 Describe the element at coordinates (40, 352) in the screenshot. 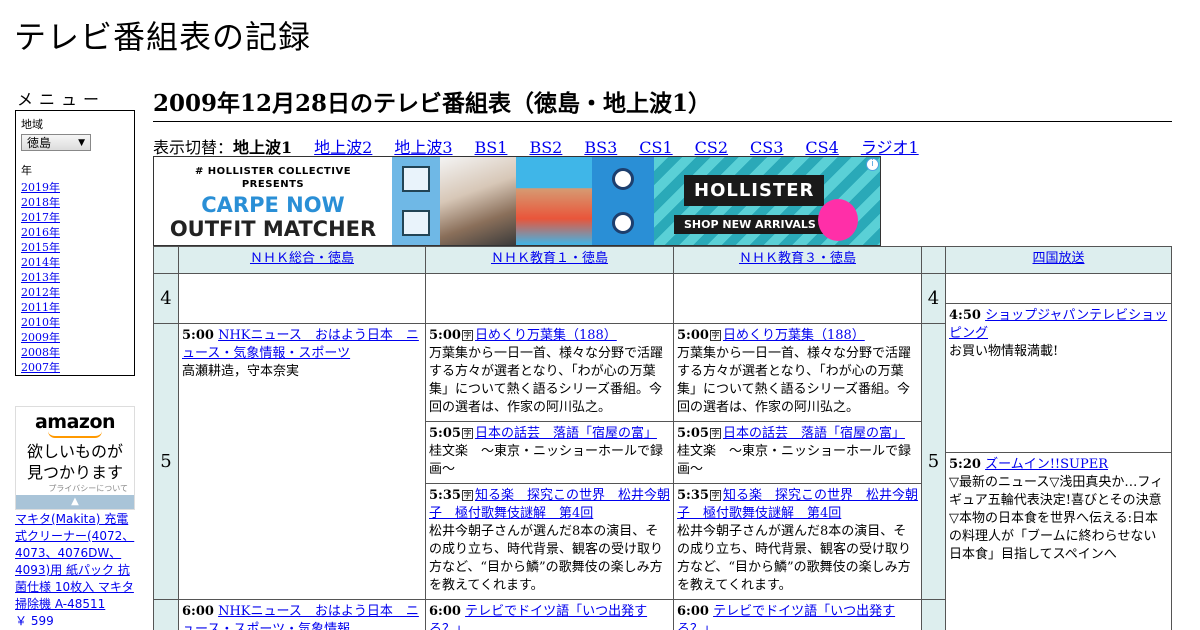

I see `year-link: 2008年` at that location.